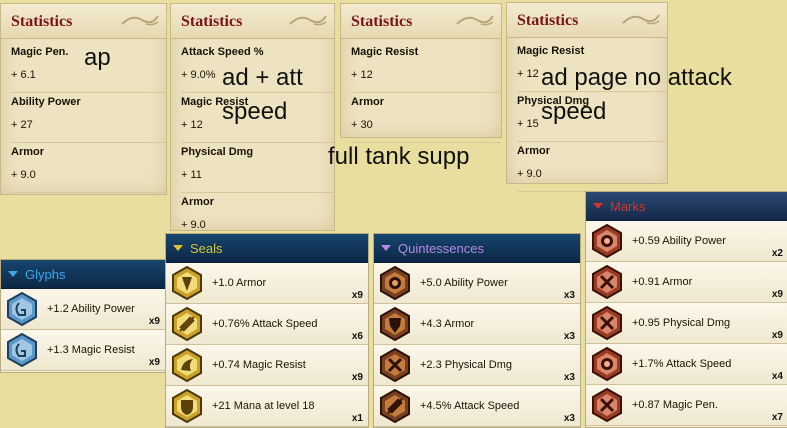 This screenshot has height=428, width=787. Describe the element at coordinates (22, 125) in the screenshot. I see `stat-value: + 27` at that location.